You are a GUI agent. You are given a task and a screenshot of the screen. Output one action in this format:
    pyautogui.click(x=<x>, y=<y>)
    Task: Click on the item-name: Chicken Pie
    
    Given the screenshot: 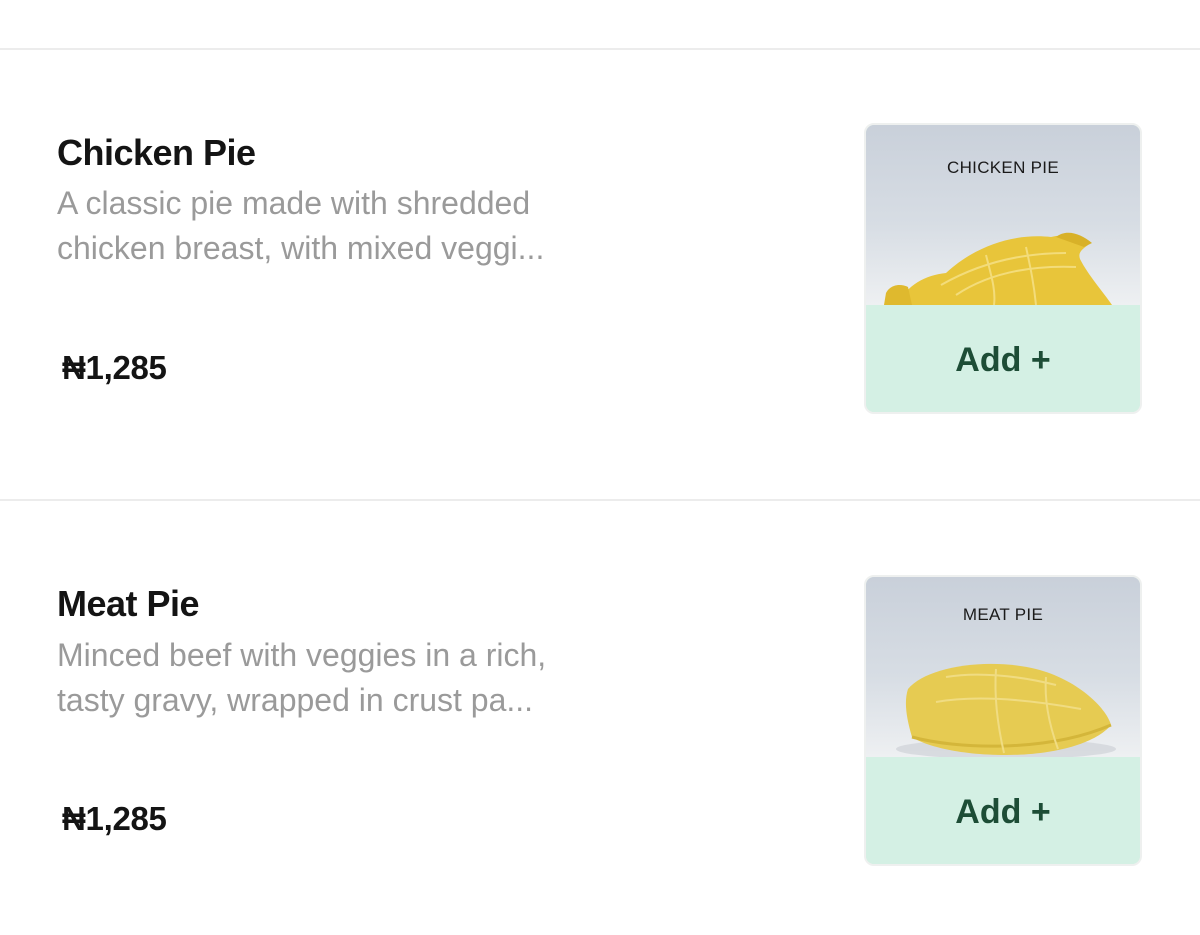 What is the action you would take?
    pyautogui.click(x=156, y=152)
    